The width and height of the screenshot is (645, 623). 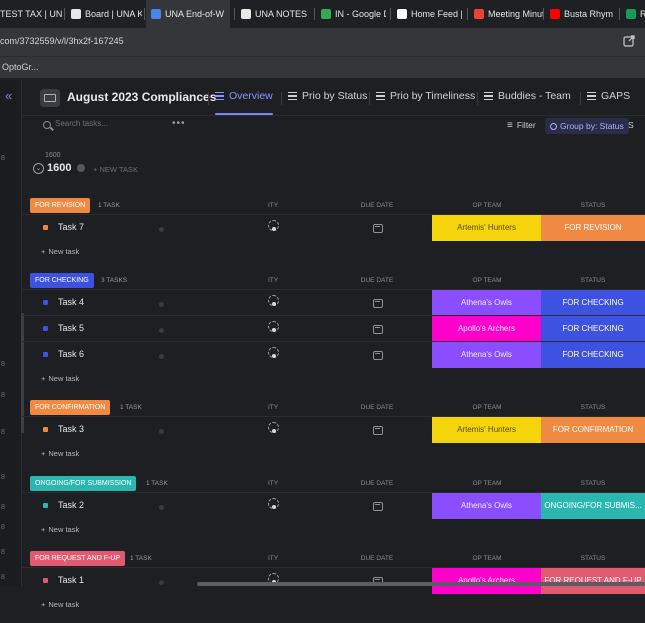 I want to click on collapse-group-icon: ⌄, so click(x=38, y=168).